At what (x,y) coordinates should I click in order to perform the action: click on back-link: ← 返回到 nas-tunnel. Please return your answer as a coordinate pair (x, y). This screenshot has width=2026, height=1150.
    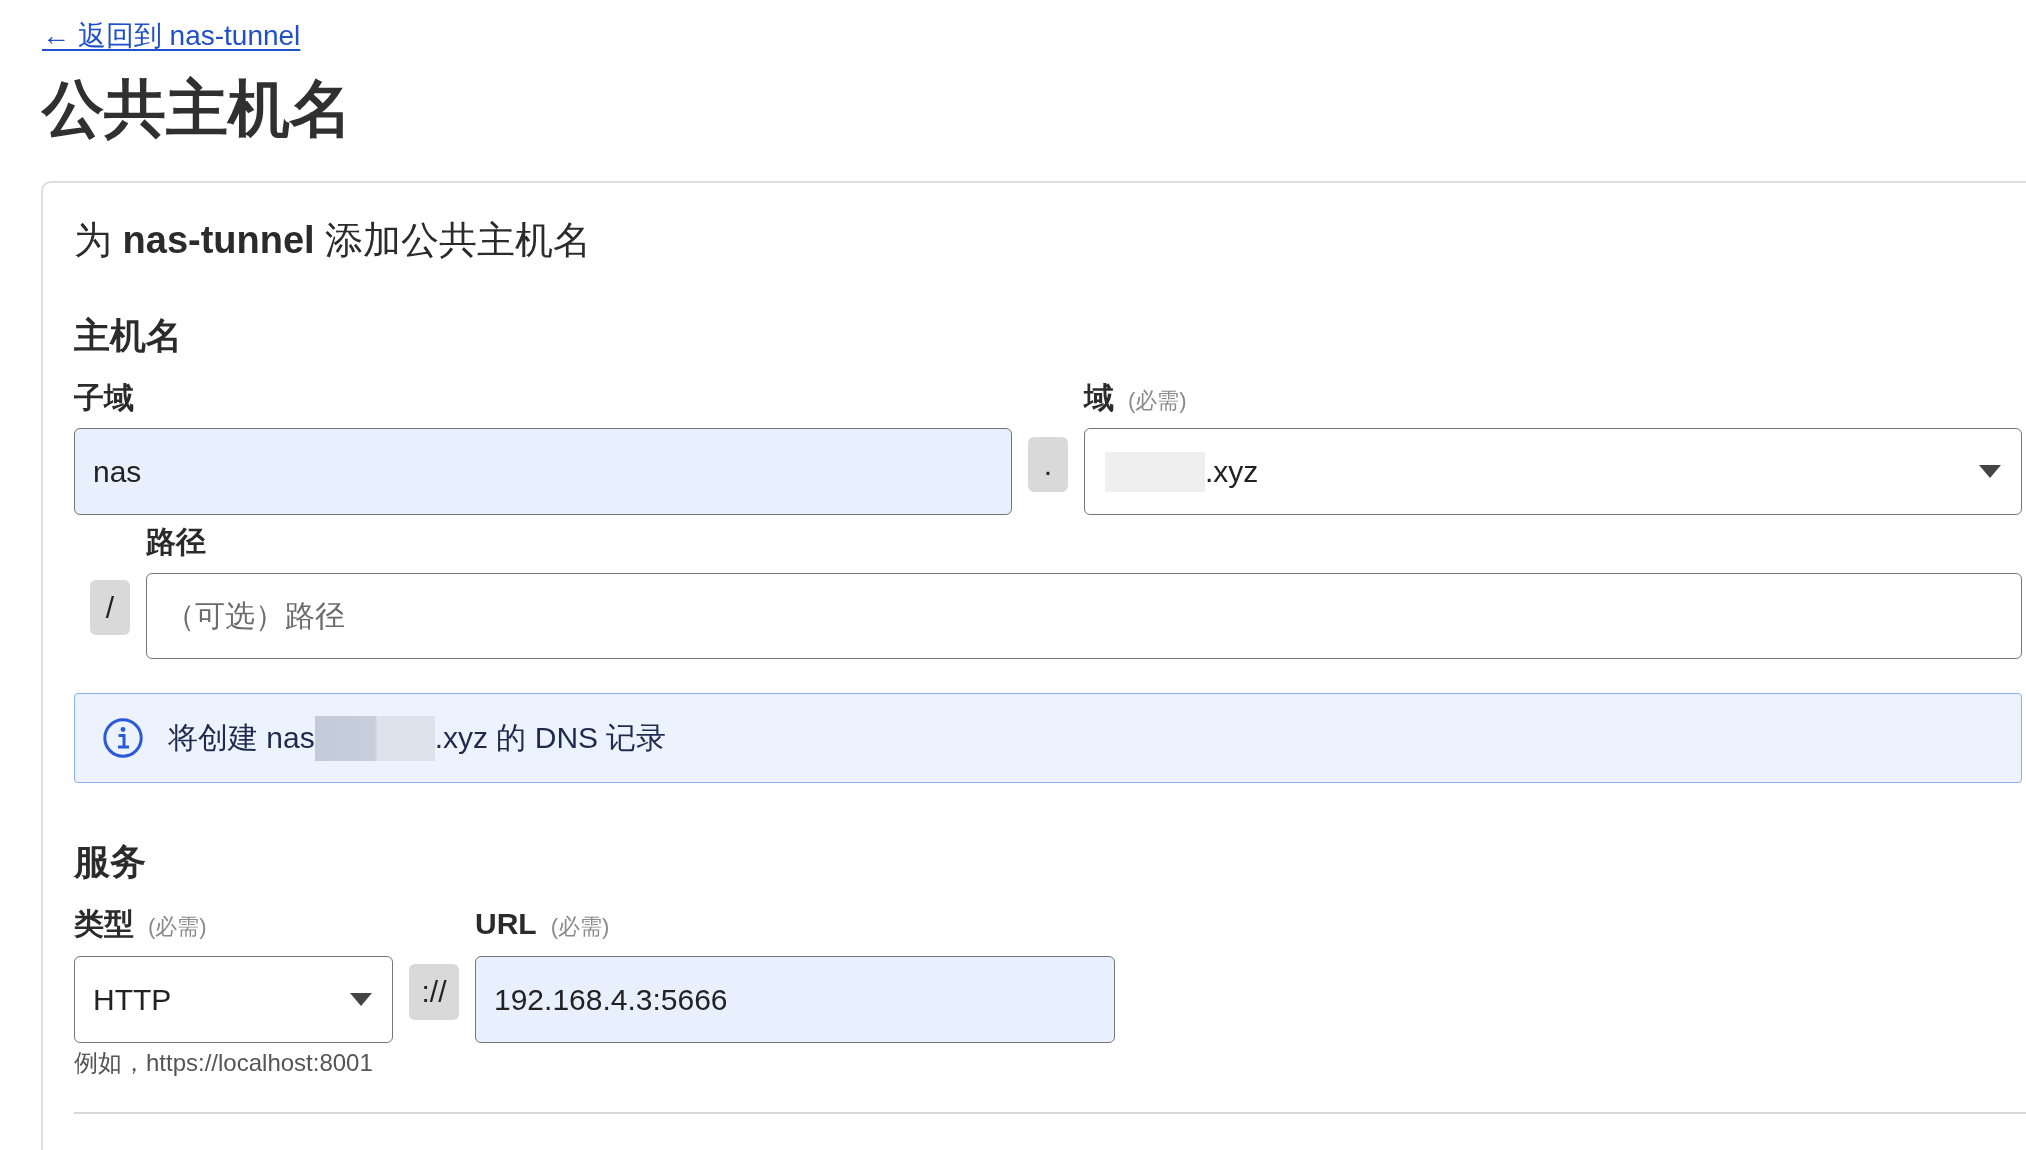
    Looking at the image, I should click on (171, 36).